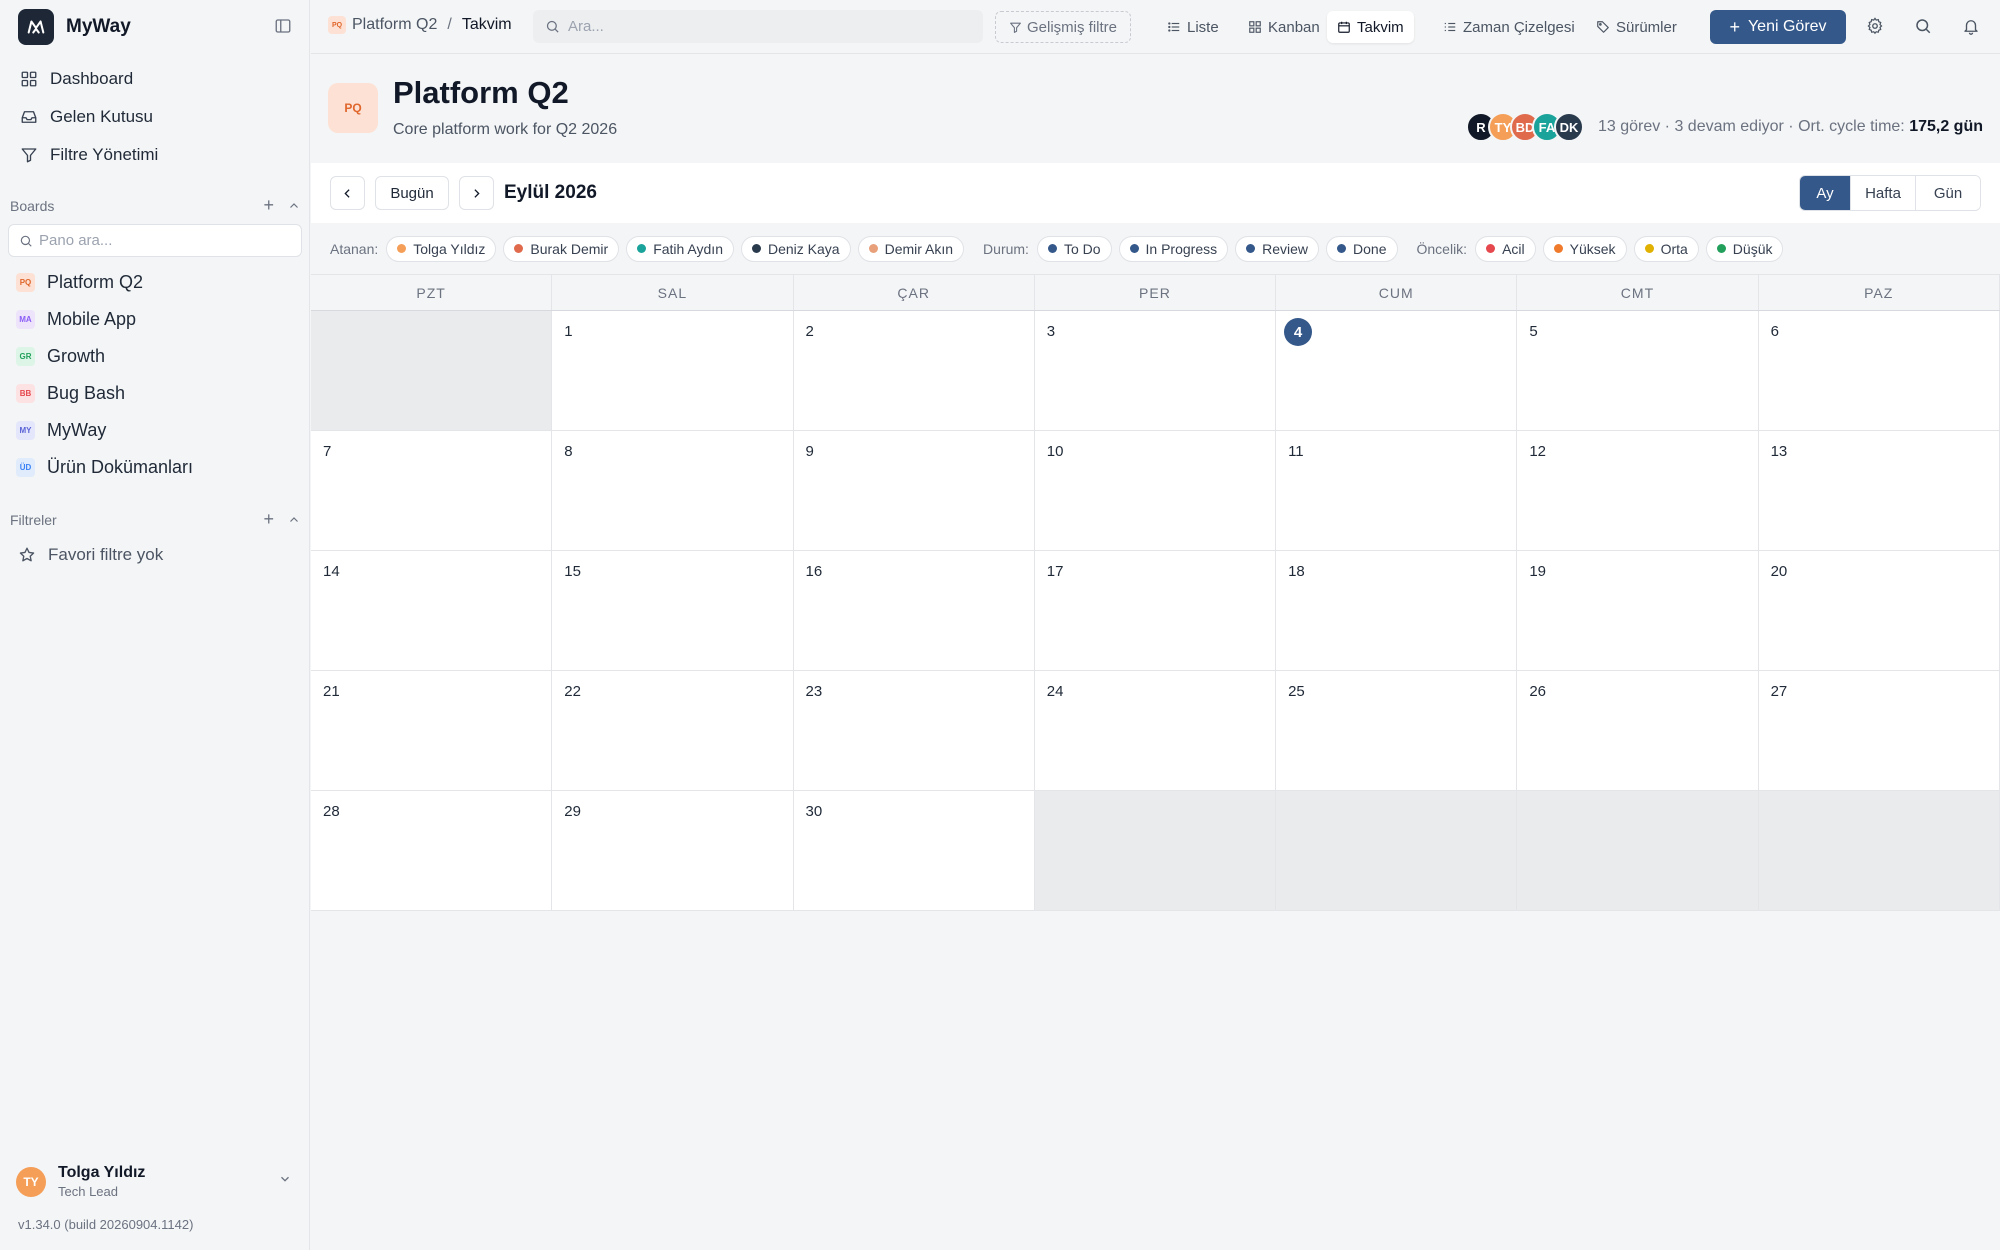  What do you see at coordinates (1879, 490) in the screenshot?
I see `calendar-day-cell: 13` at bounding box center [1879, 490].